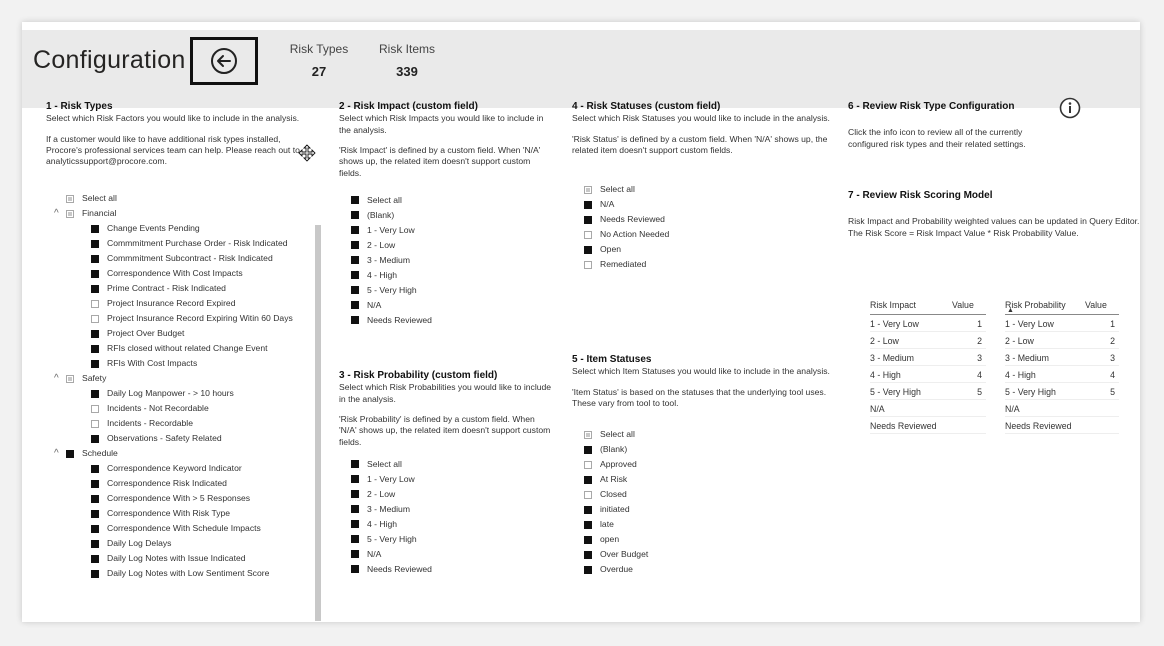 The height and width of the screenshot is (646, 1164). Describe the element at coordinates (182, 214) in the screenshot. I see `slicer-item: ^ Financial` at that location.